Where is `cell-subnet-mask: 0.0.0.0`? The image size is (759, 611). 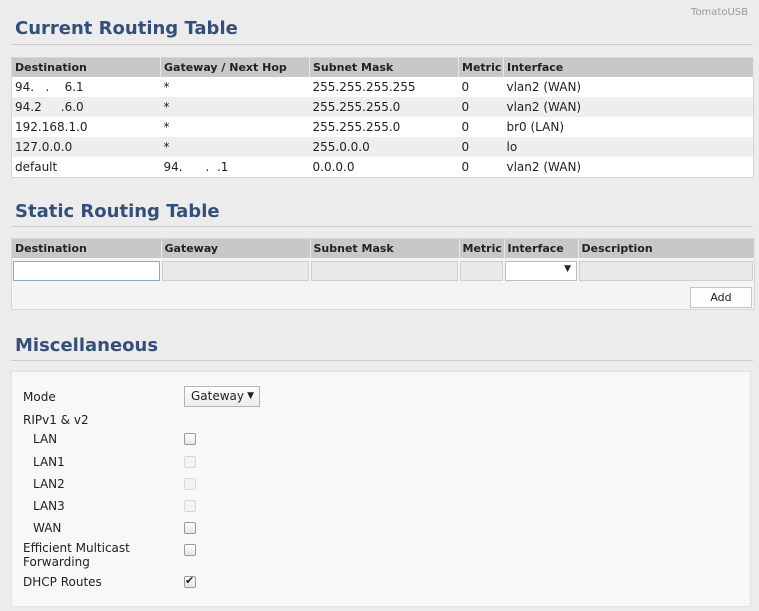
cell-subnet-mask: 0.0.0.0 is located at coordinates (384, 167).